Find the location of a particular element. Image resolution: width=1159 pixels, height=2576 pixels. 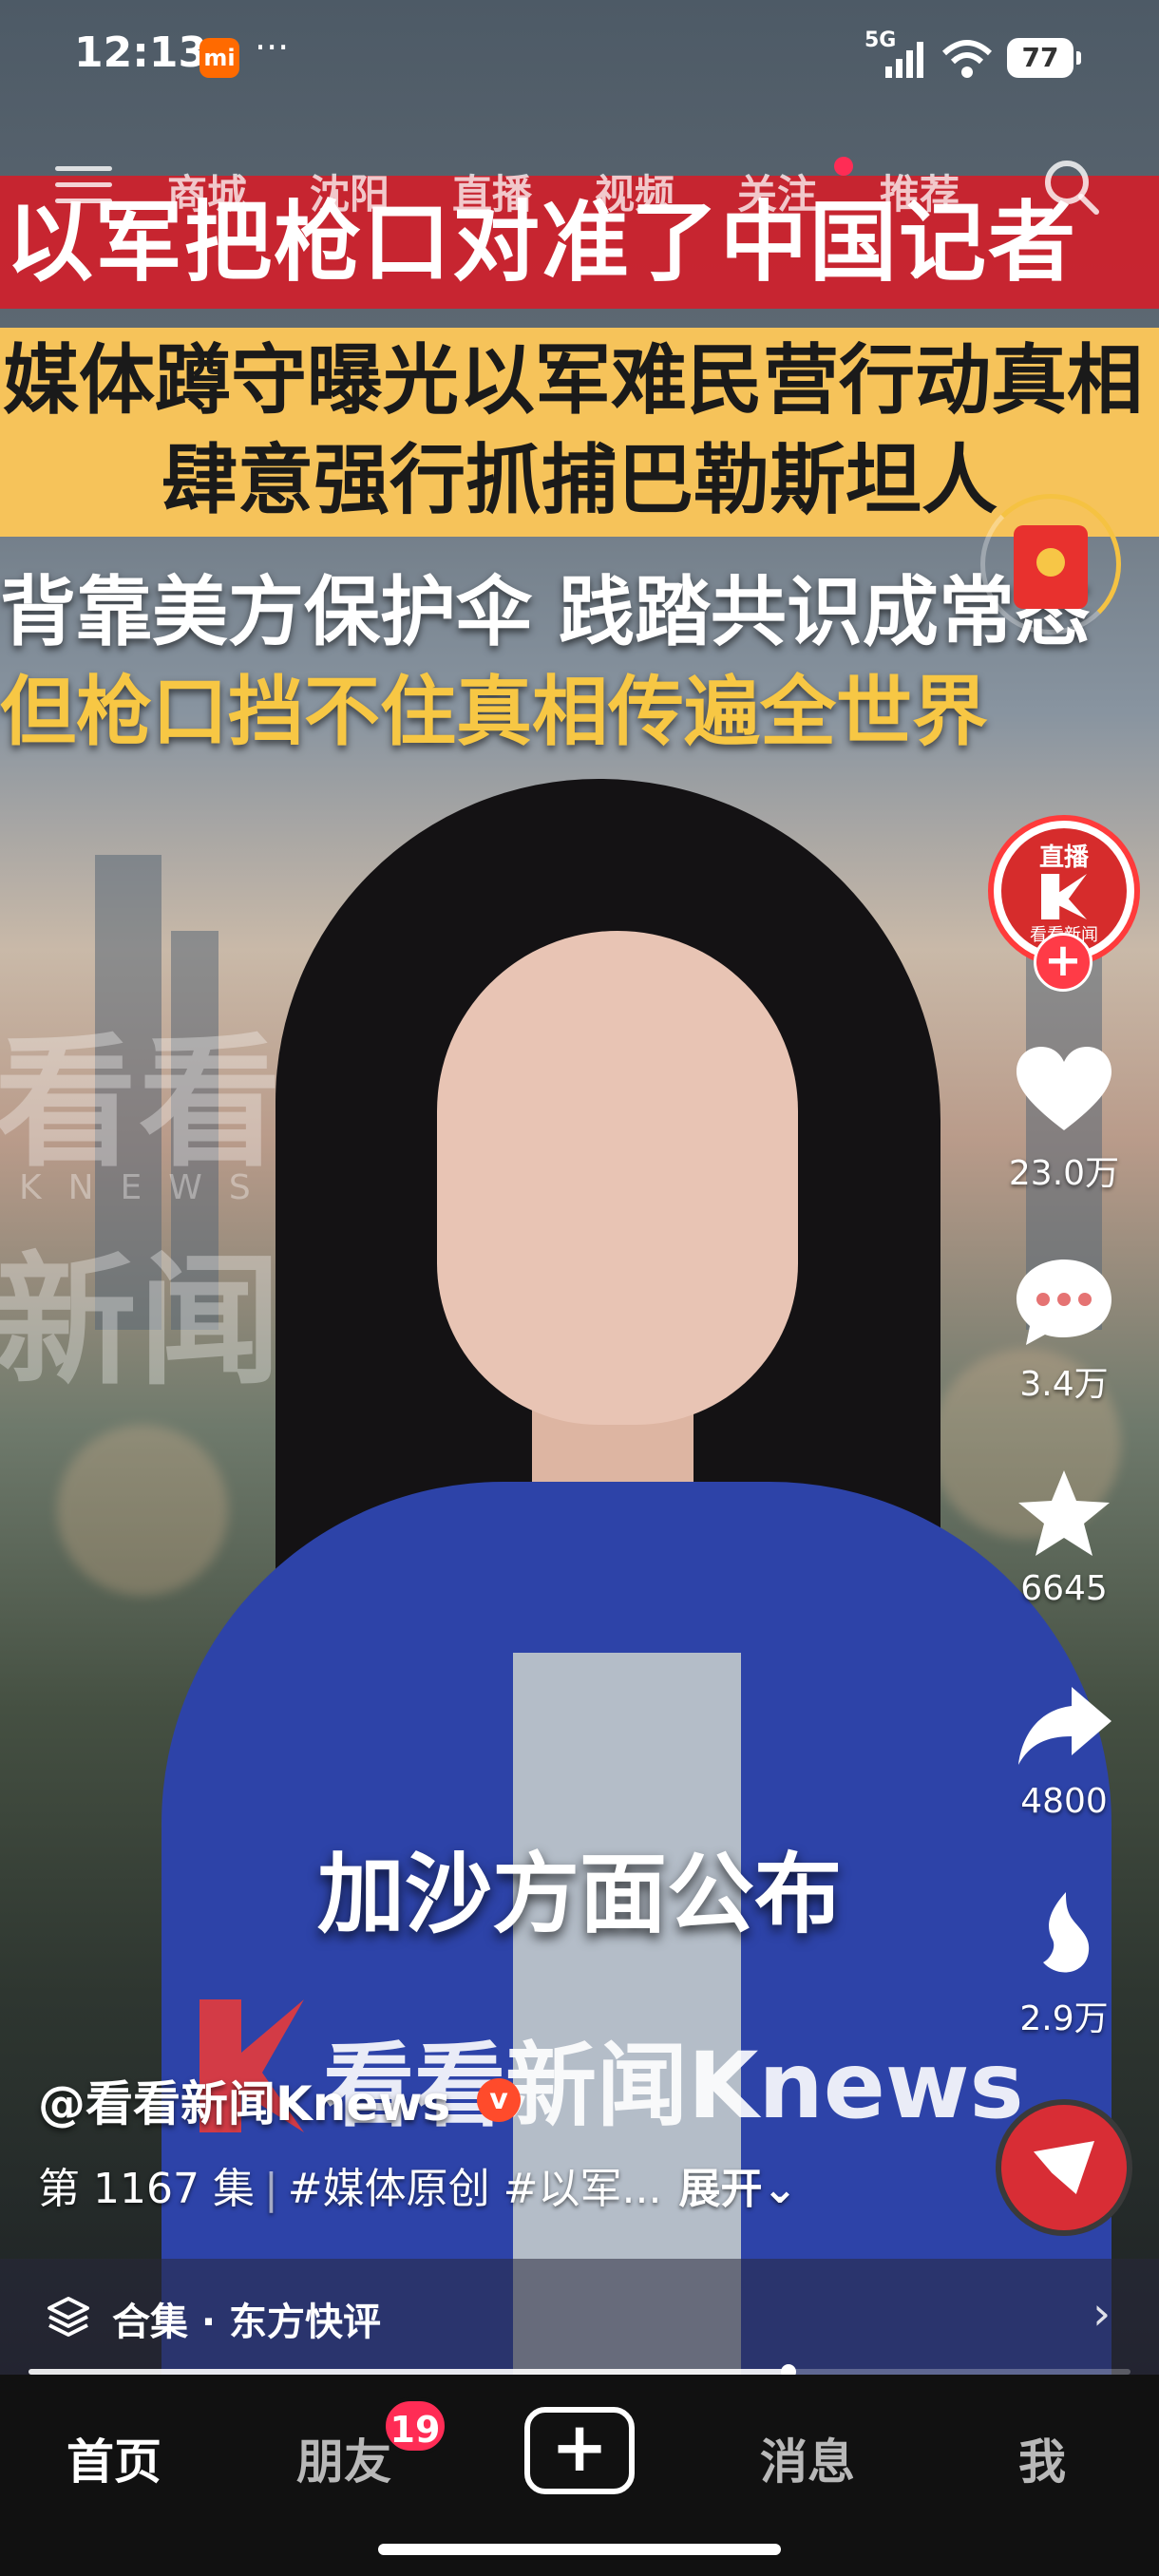

share-button: 4800 is located at coordinates (1064, 1751).